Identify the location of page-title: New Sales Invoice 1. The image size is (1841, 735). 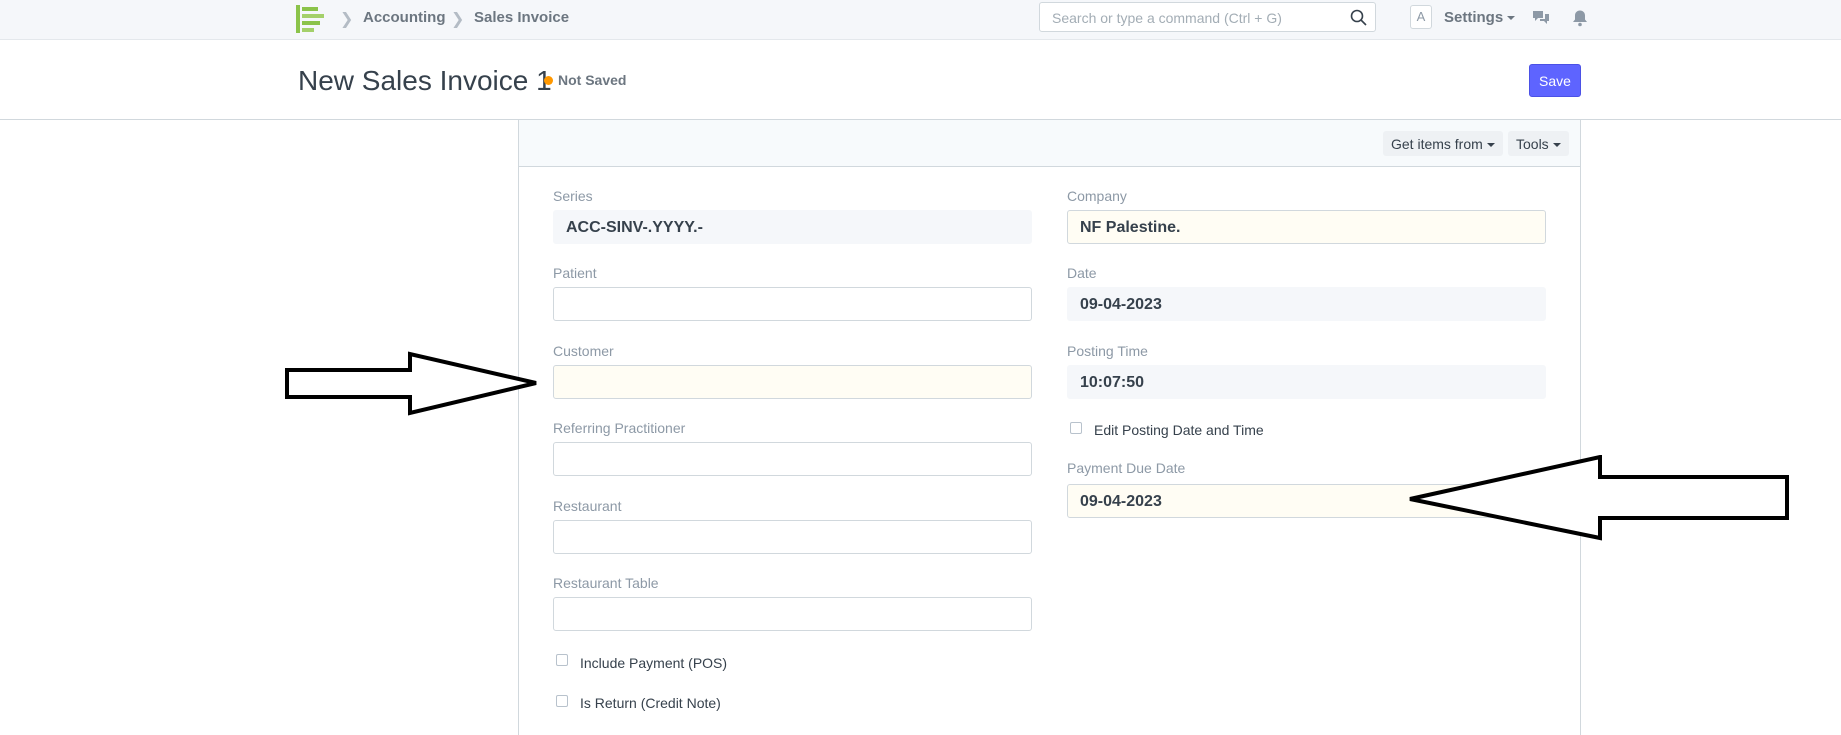
(425, 80).